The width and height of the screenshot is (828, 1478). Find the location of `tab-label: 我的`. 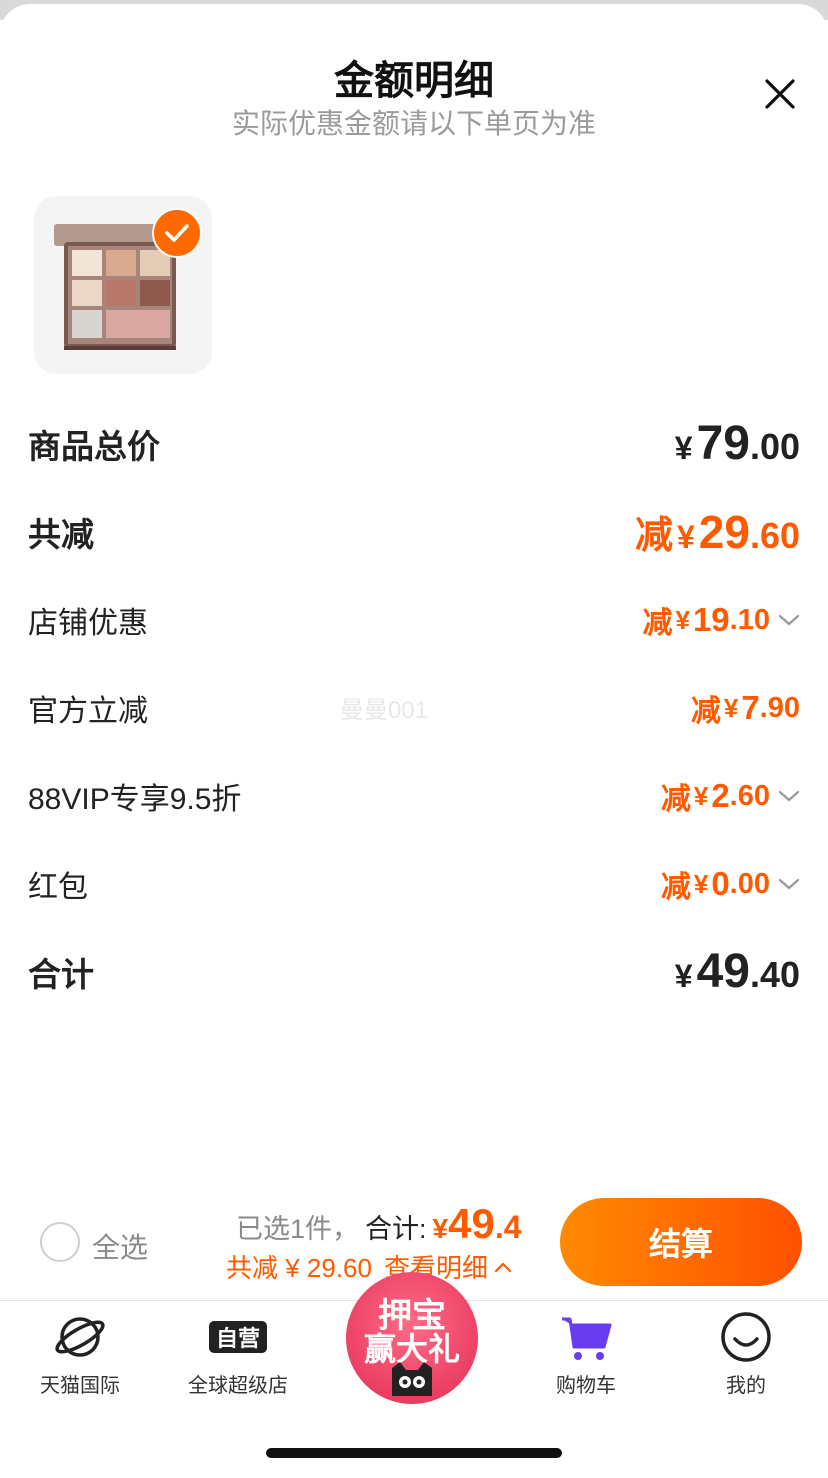

tab-label: 我的 is located at coordinates (746, 1386).